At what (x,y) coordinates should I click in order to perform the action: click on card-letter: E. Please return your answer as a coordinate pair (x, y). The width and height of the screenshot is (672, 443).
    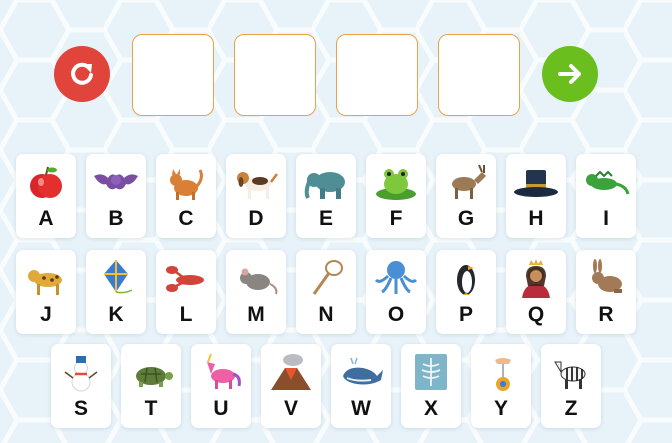
    Looking at the image, I should click on (325, 218).